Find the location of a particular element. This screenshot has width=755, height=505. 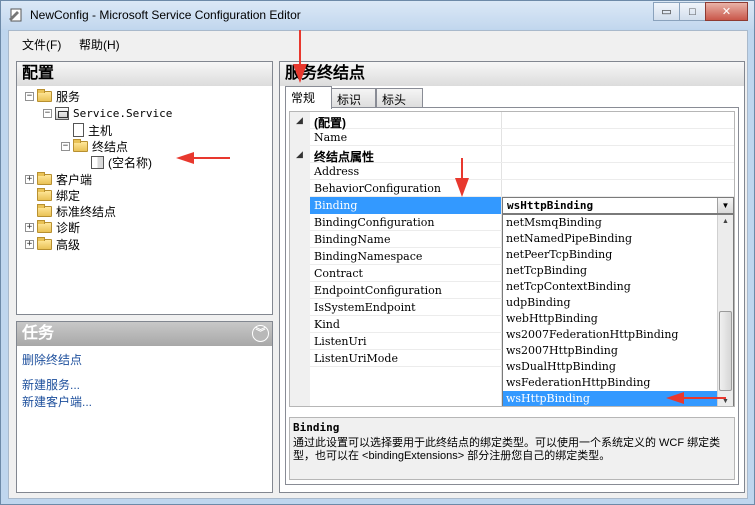

property-name: ListenUri is located at coordinates (340, 341).